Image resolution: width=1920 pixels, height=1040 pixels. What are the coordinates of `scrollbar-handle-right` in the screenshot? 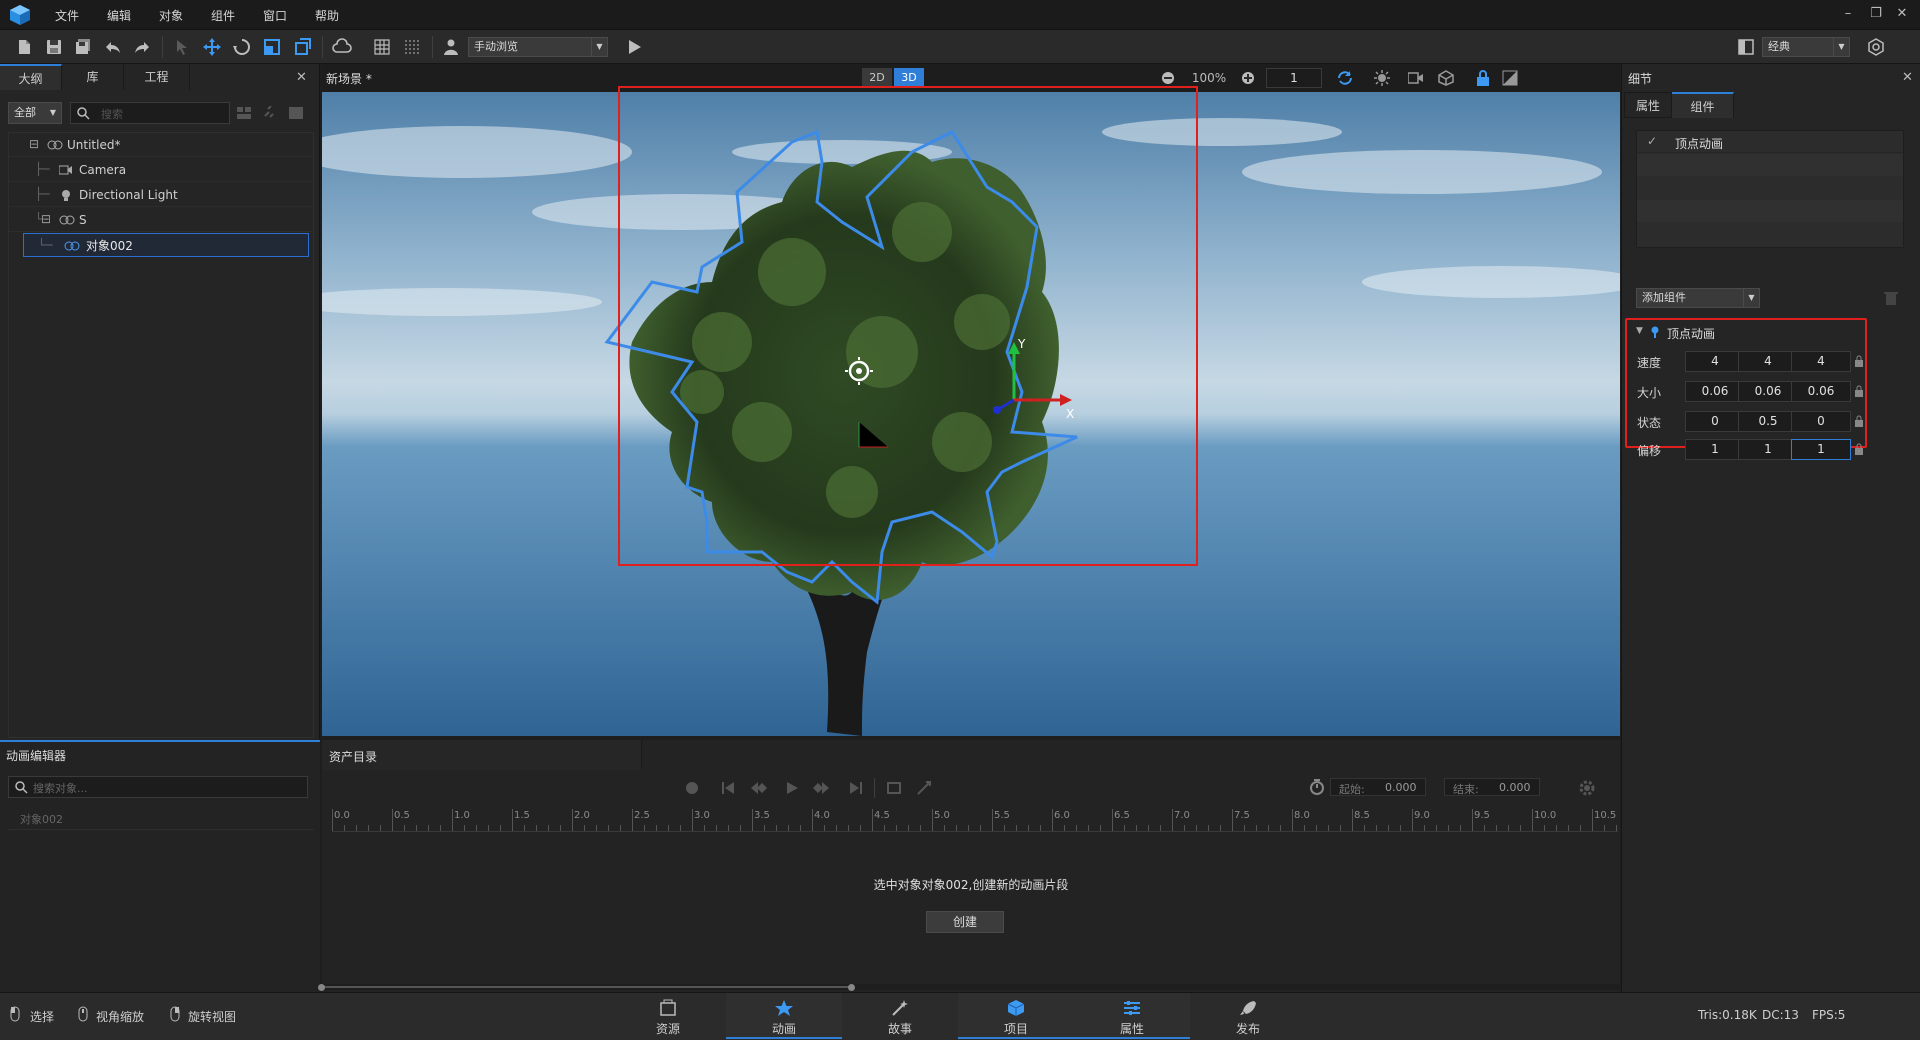 It's located at (851, 987).